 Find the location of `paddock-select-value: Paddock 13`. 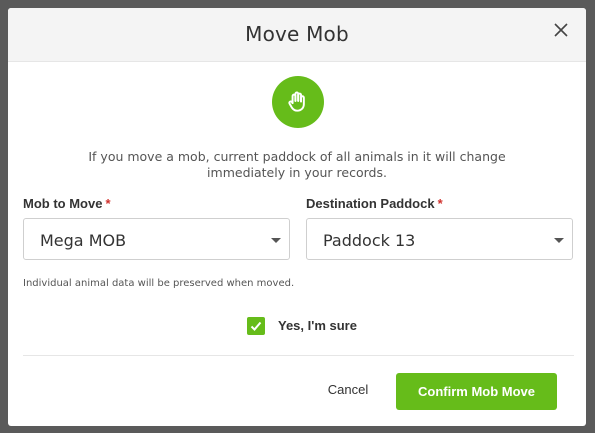

paddock-select-value: Paddock 13 is located at coordinates (369, 240).